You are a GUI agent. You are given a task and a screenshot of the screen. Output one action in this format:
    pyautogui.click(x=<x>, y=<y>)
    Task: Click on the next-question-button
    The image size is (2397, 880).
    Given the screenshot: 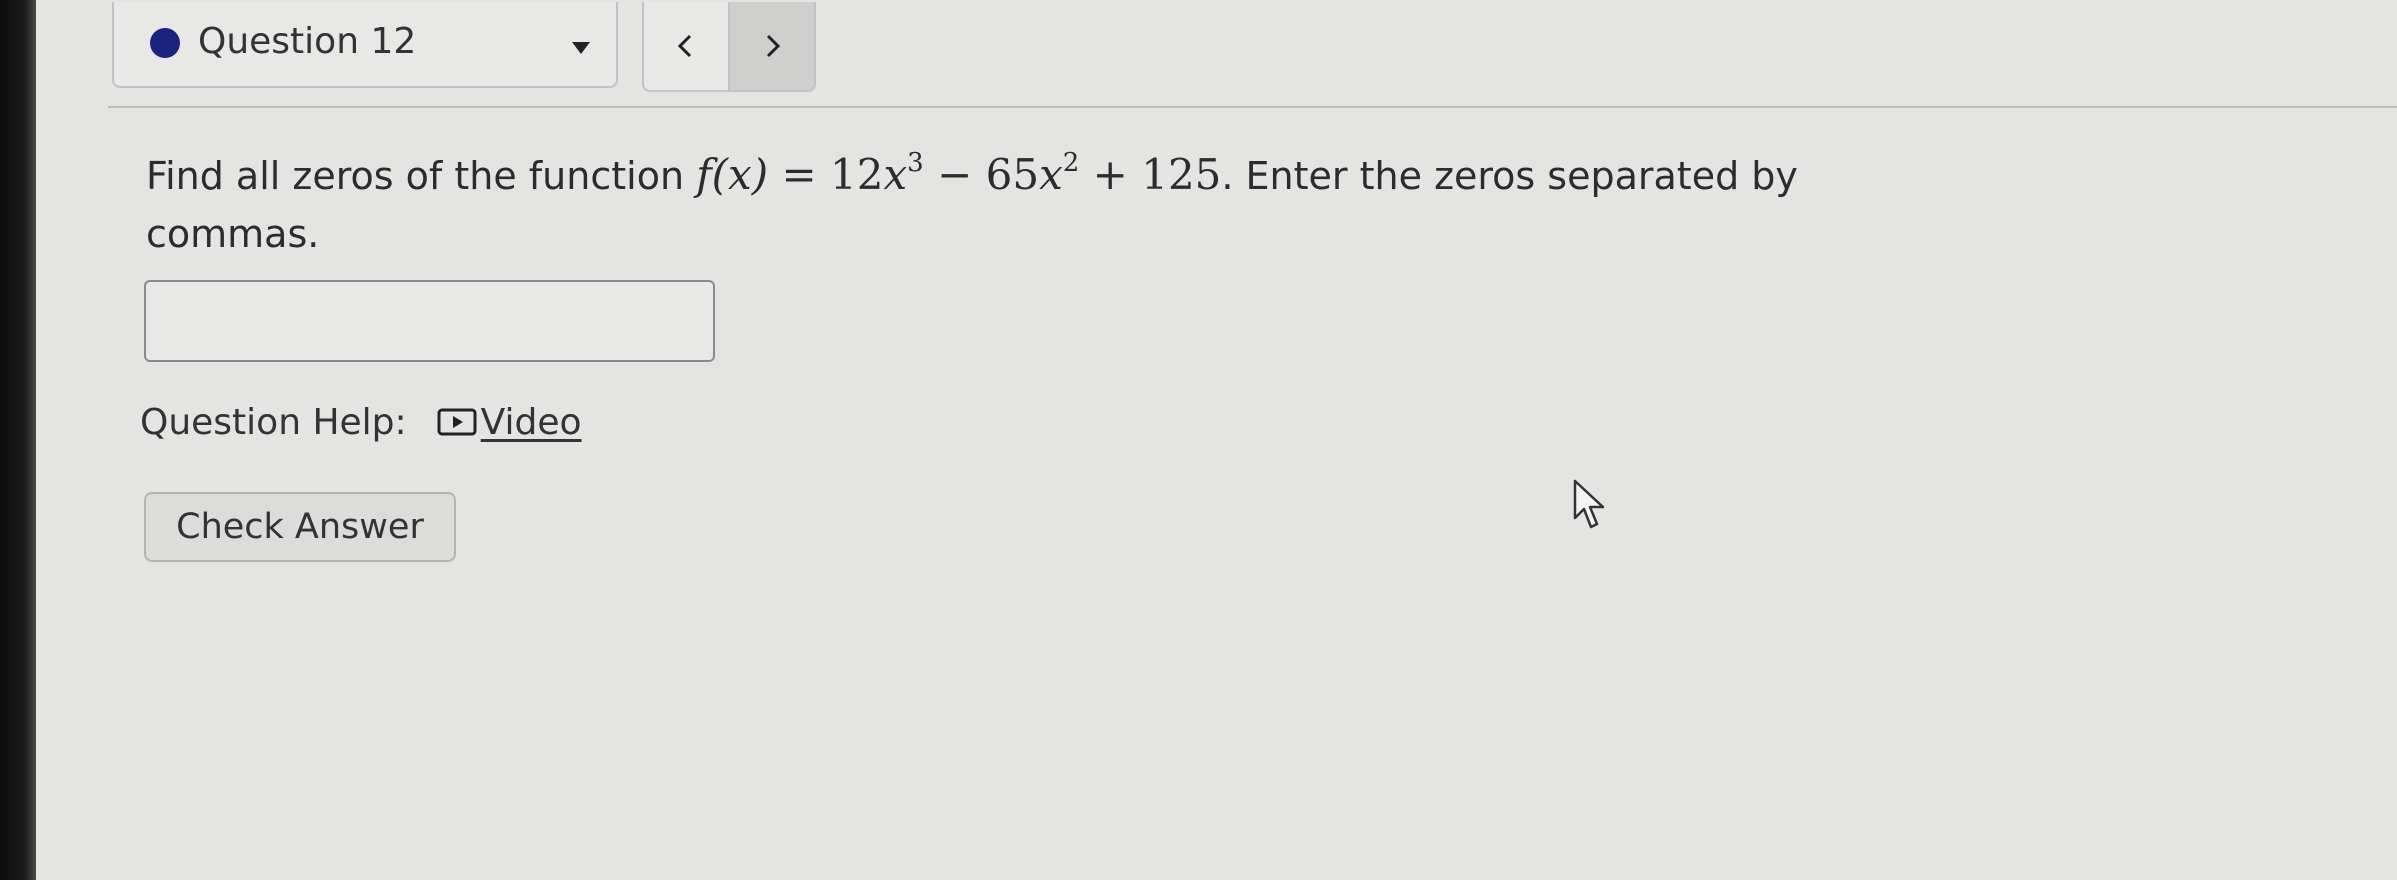 What is the action you would take?
    pyautogui.click(x=772, y=47)
    